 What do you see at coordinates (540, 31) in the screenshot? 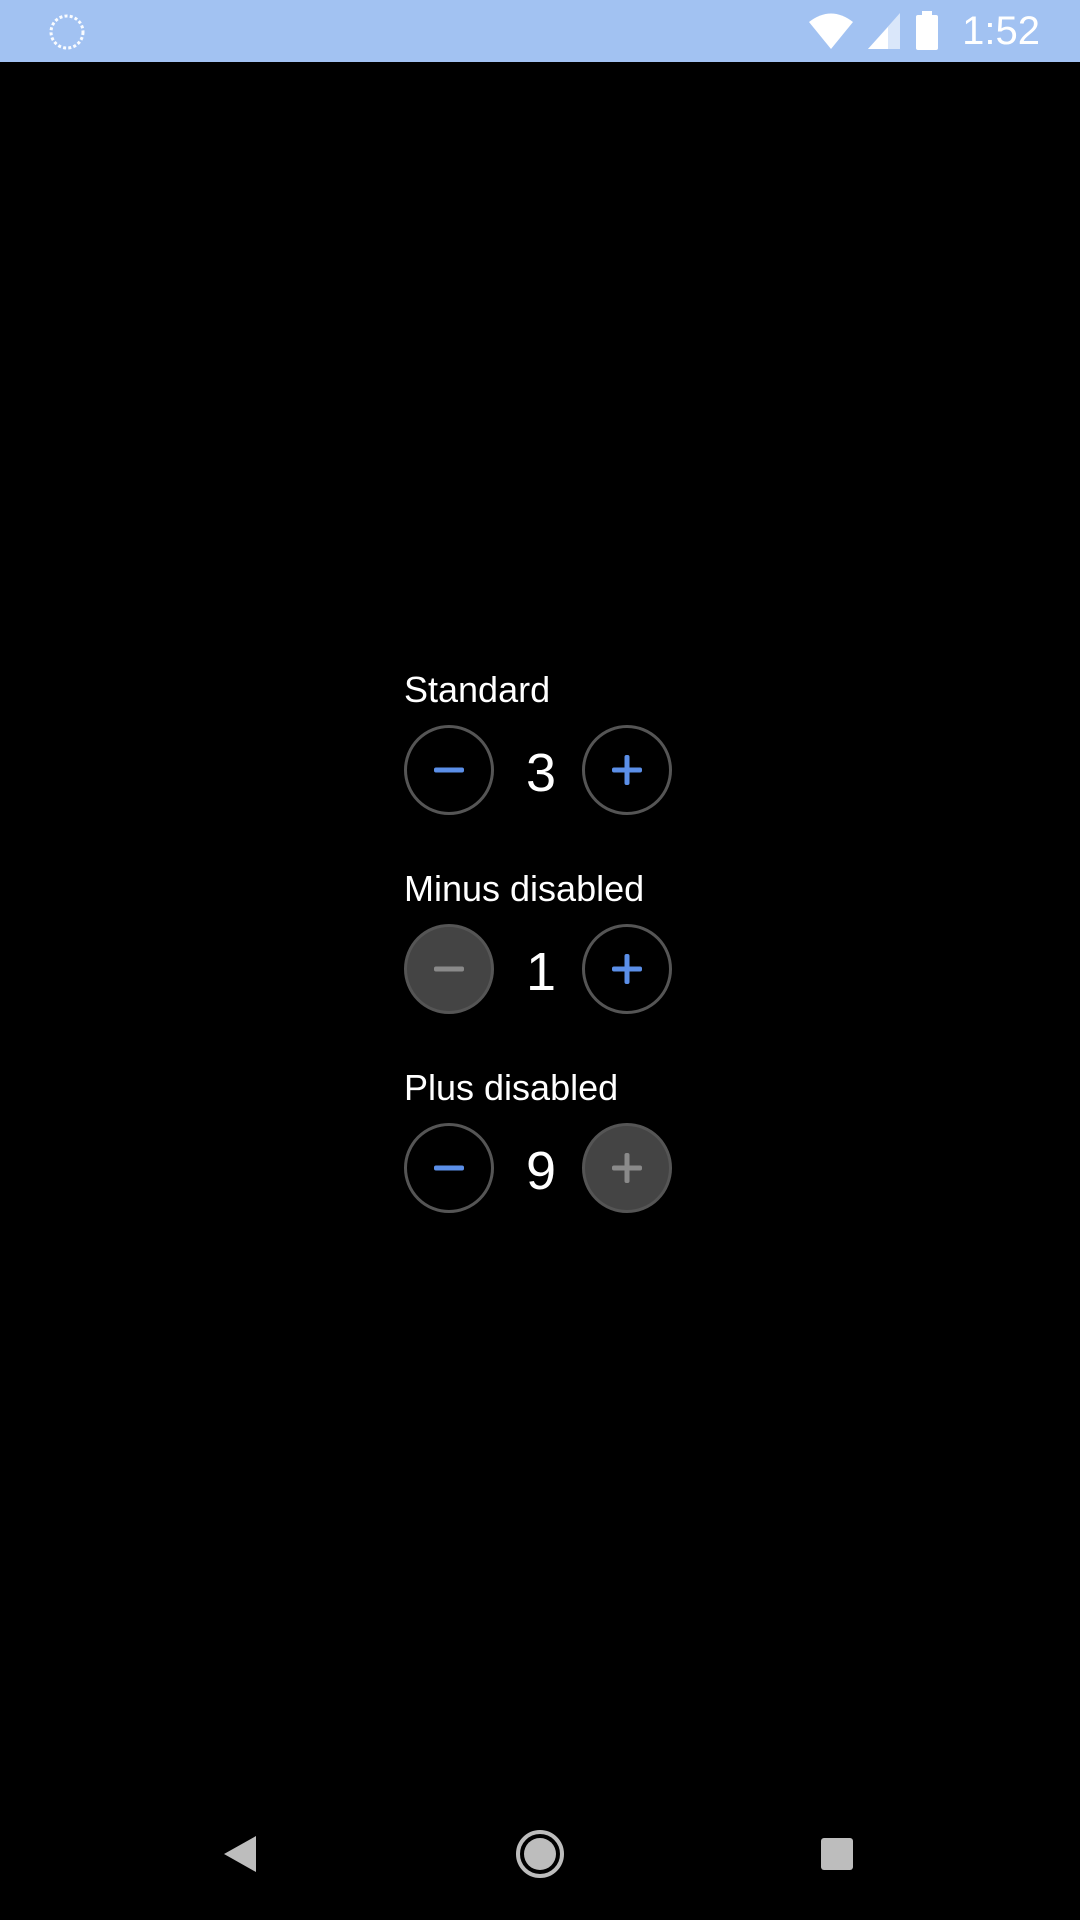
I see `status-bar: 1:52` at bounding box center [540, 31].